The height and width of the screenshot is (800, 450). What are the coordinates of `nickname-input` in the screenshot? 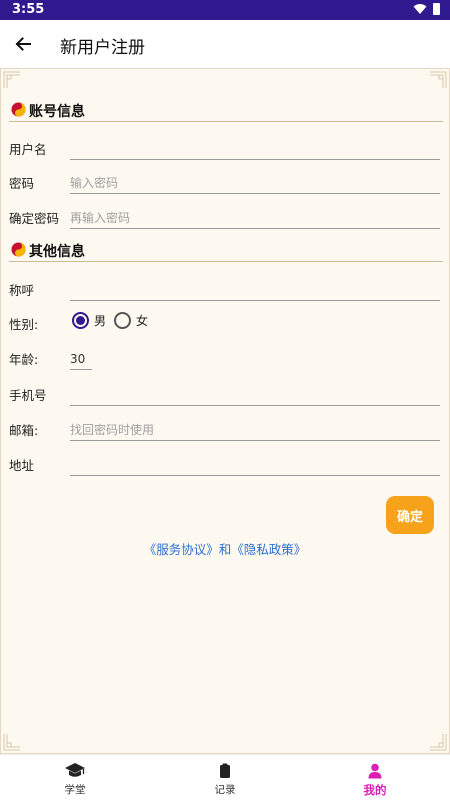 It's located at (255, 288).